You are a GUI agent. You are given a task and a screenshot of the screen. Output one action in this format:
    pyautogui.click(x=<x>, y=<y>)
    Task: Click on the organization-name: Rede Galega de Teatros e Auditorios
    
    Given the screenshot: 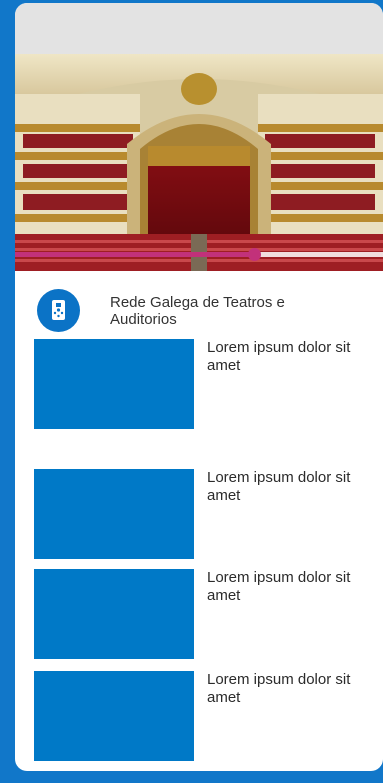 What is the action you would take?
    pyautogui.click(x=197, y=311)
    